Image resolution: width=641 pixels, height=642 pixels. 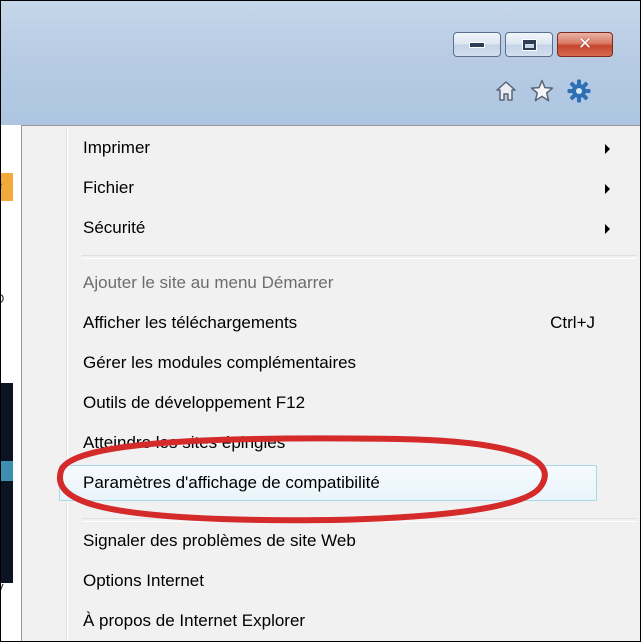 What do you see at coordinates (8, 298) in the screenshot?
I see `page-fragment-text: D` at bounding box center [8, 298].